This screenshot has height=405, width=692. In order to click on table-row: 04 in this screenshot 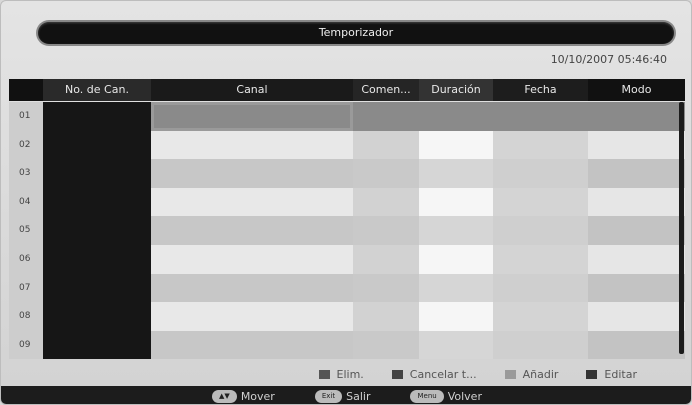, I will do `click(347, 202)`.